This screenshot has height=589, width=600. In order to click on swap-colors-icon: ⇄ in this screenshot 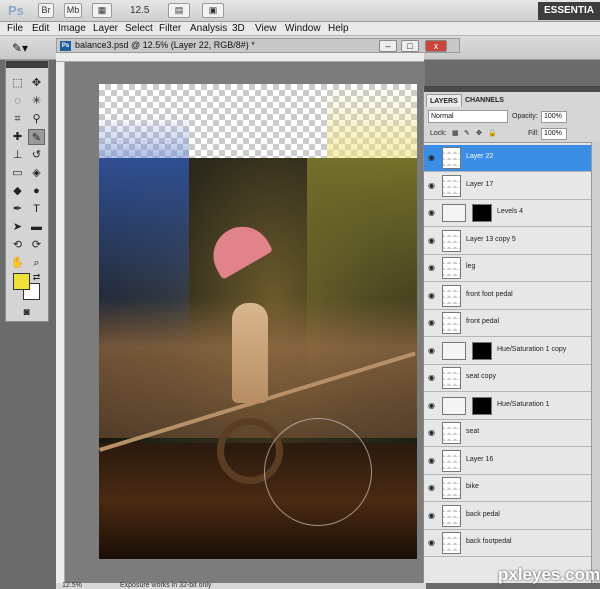, I will do `click(36, 277)`.